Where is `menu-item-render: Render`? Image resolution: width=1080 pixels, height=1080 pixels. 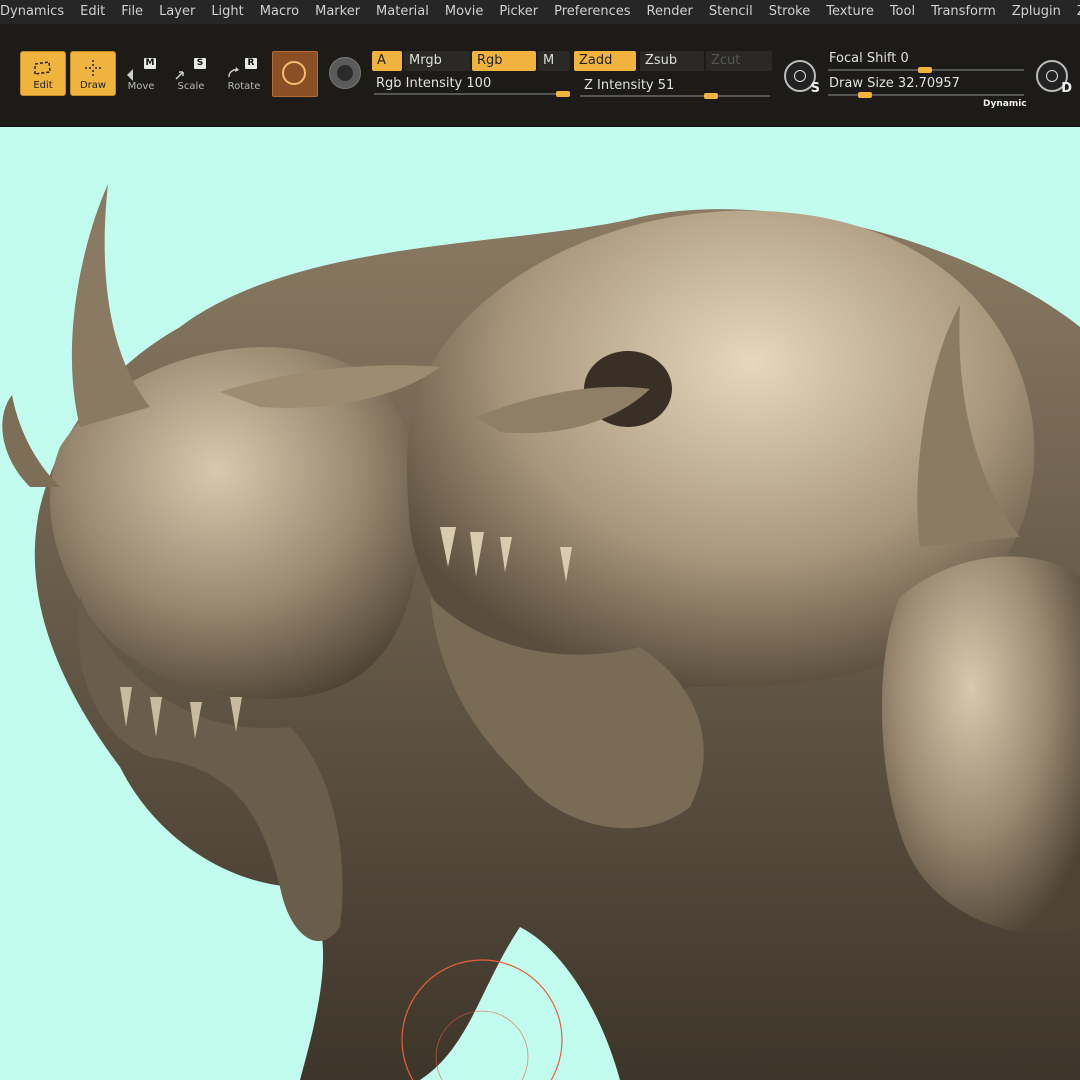
menu-item-render: Render is located at coordinates (670, 12).